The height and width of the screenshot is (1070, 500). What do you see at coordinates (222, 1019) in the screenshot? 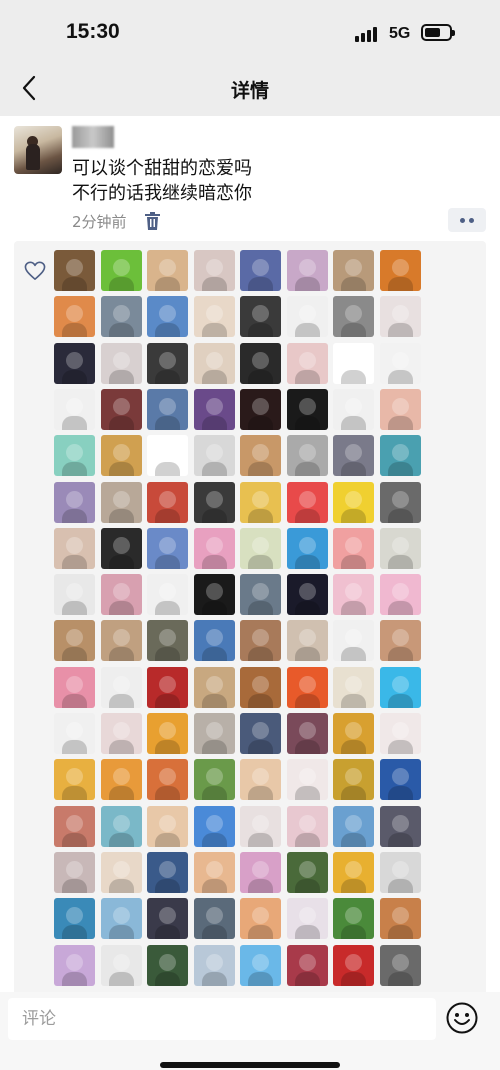
I see `comment-input` at bounding box center [222, 1019].